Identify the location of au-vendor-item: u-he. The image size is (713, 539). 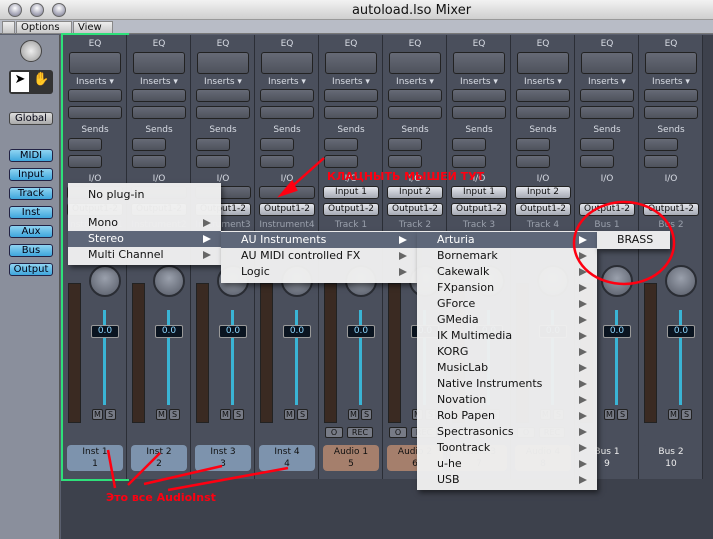
(507, 464).